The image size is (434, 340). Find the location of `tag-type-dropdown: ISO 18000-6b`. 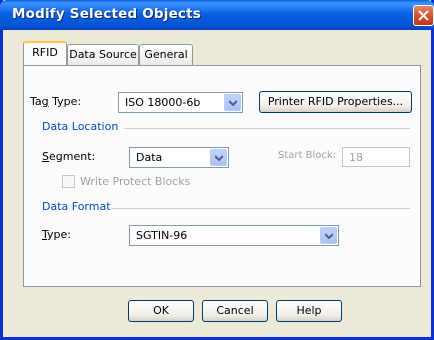

tag-type-dropdown: ISO 18000-6b is located at coordinates (180, 102).